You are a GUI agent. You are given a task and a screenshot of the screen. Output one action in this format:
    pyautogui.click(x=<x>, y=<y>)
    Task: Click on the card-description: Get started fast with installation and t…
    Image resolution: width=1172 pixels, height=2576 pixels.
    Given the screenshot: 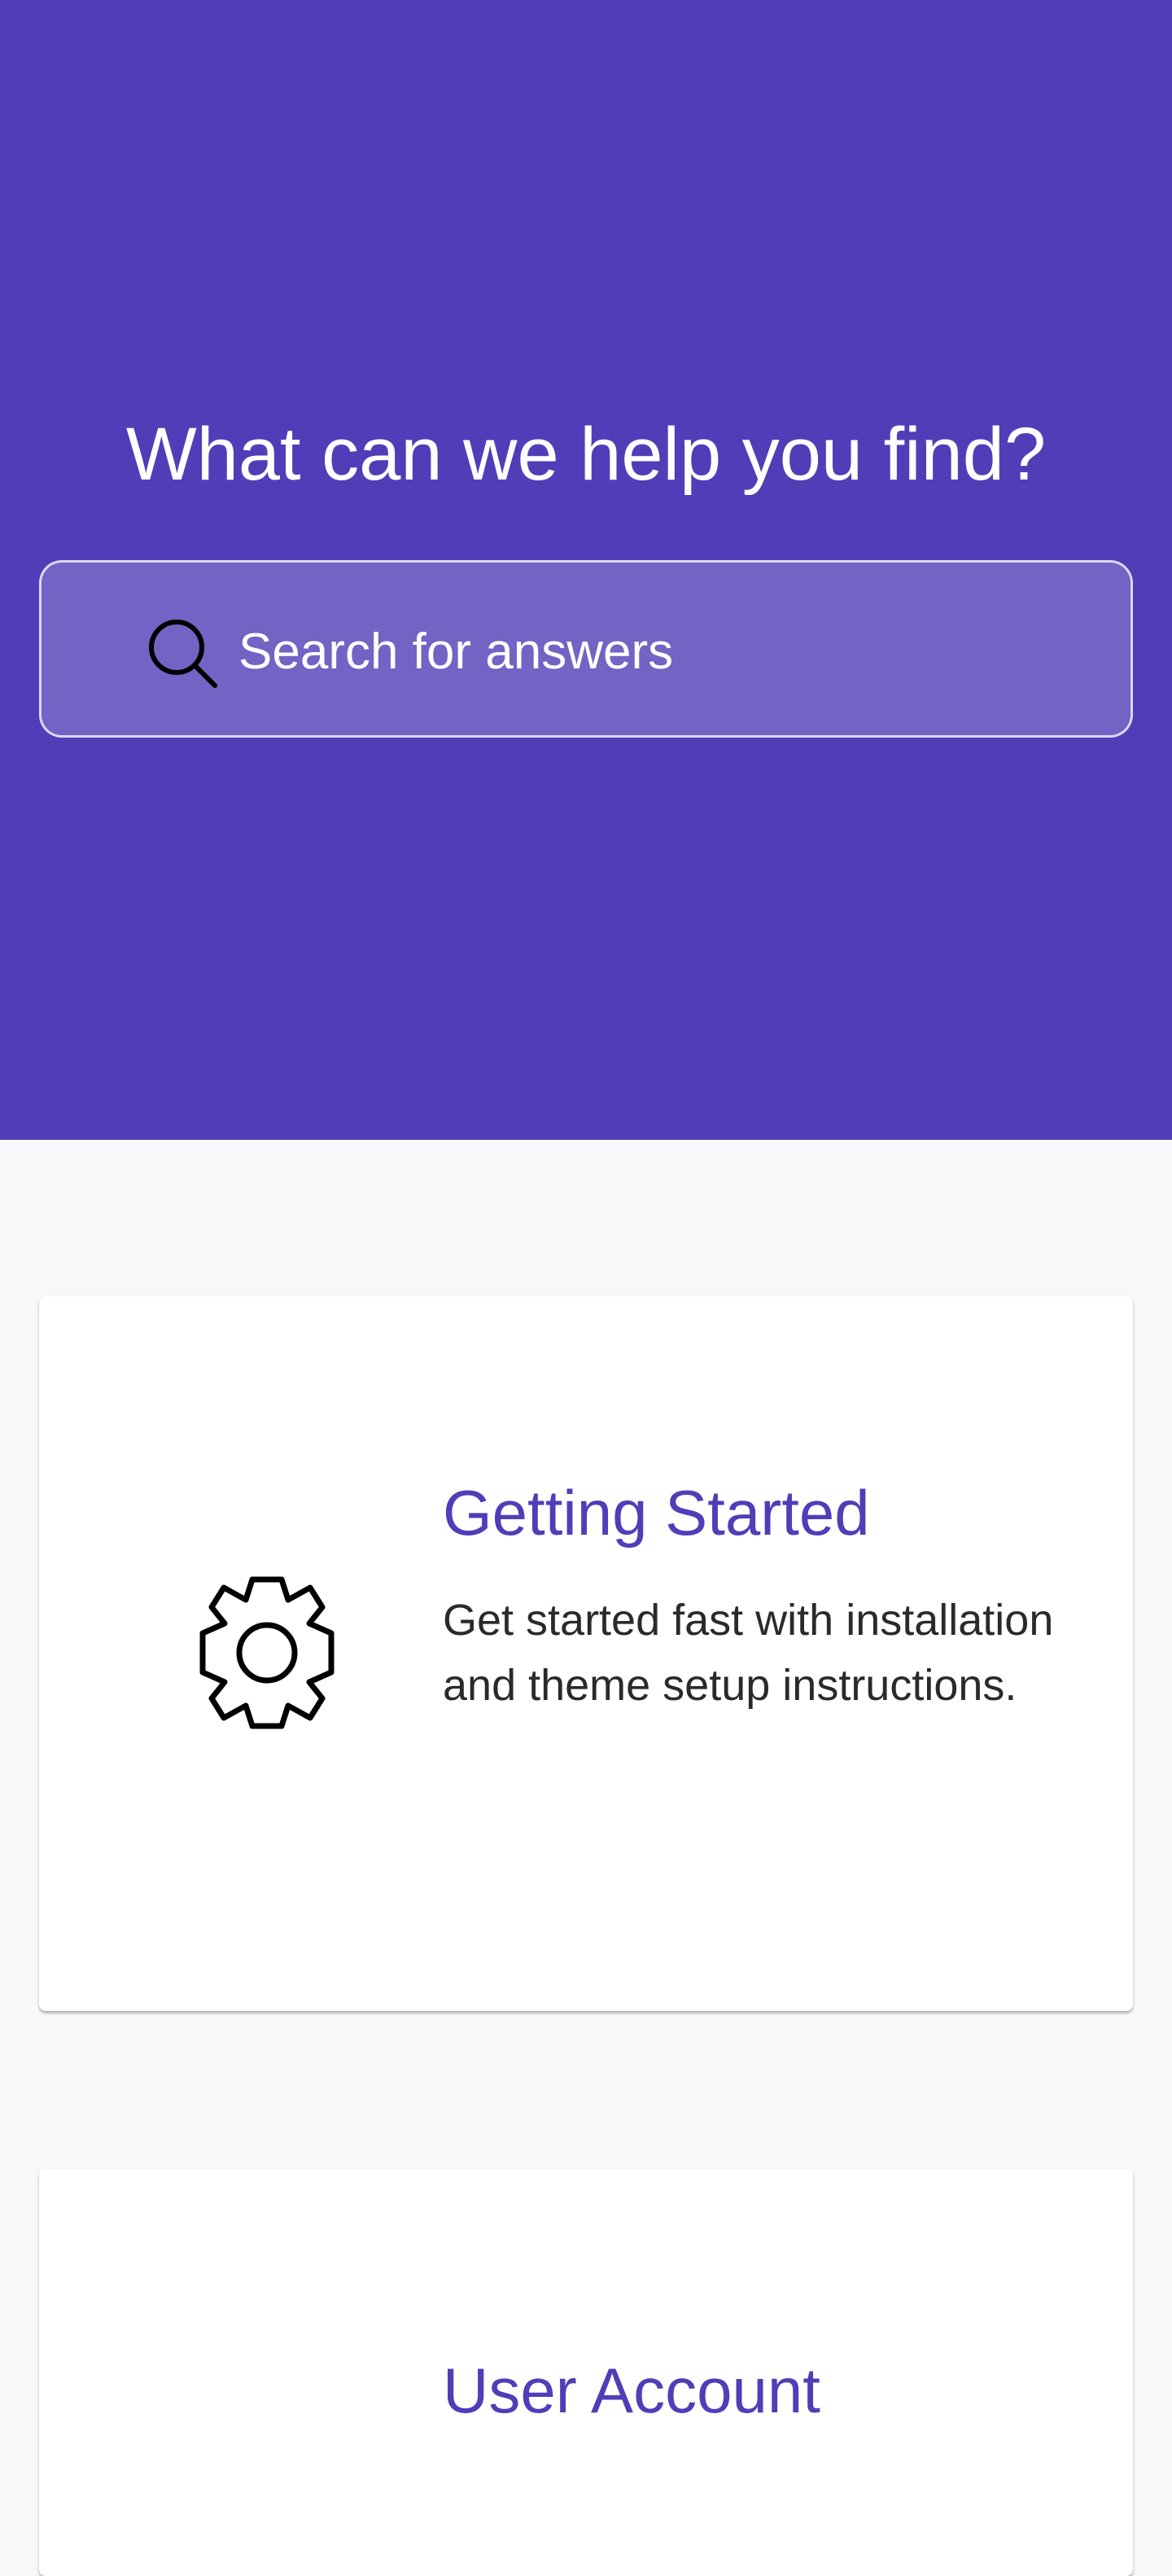 What is the action you would take?
    pyautogui.click(x=749, y=1653)
    